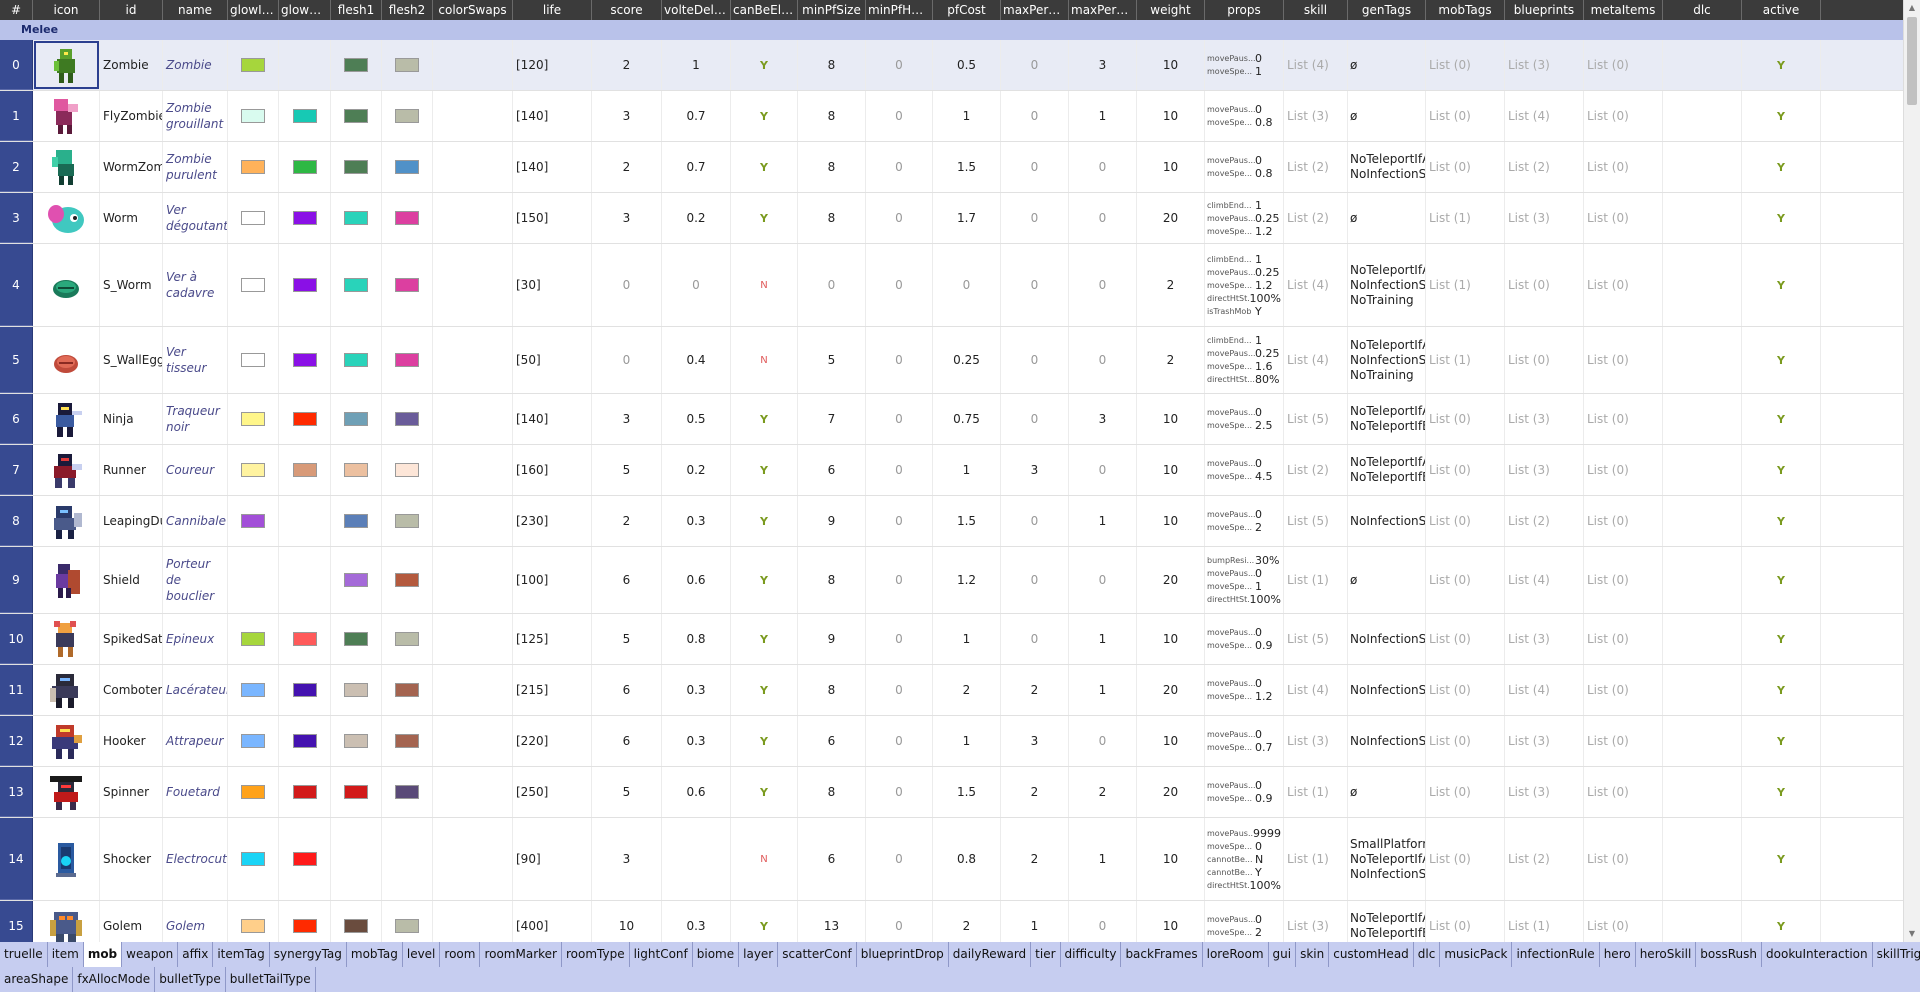 The image size is (1920, 992). Describe the element at coordinates (131, 167) in the screenshot. I see `mob-id: WormZombie` at that location.